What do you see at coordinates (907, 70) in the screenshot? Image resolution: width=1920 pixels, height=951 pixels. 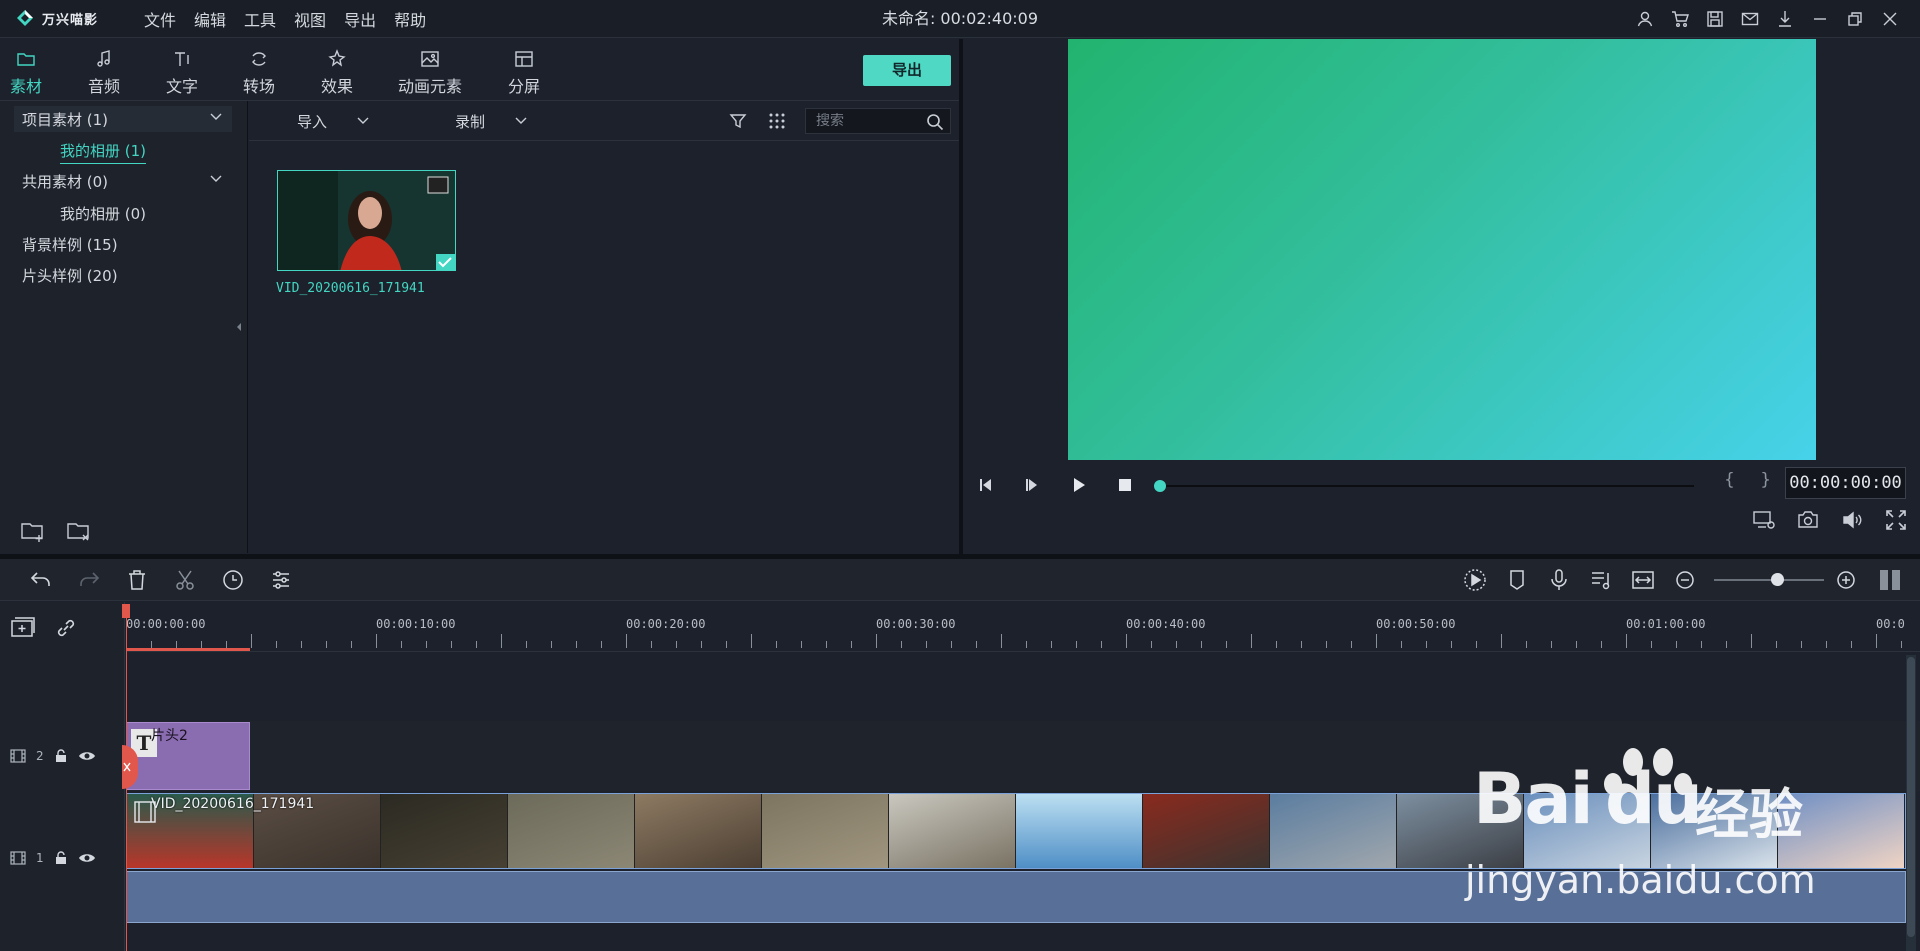 I see `export-button: 导出` at bounding box center [907, 70].